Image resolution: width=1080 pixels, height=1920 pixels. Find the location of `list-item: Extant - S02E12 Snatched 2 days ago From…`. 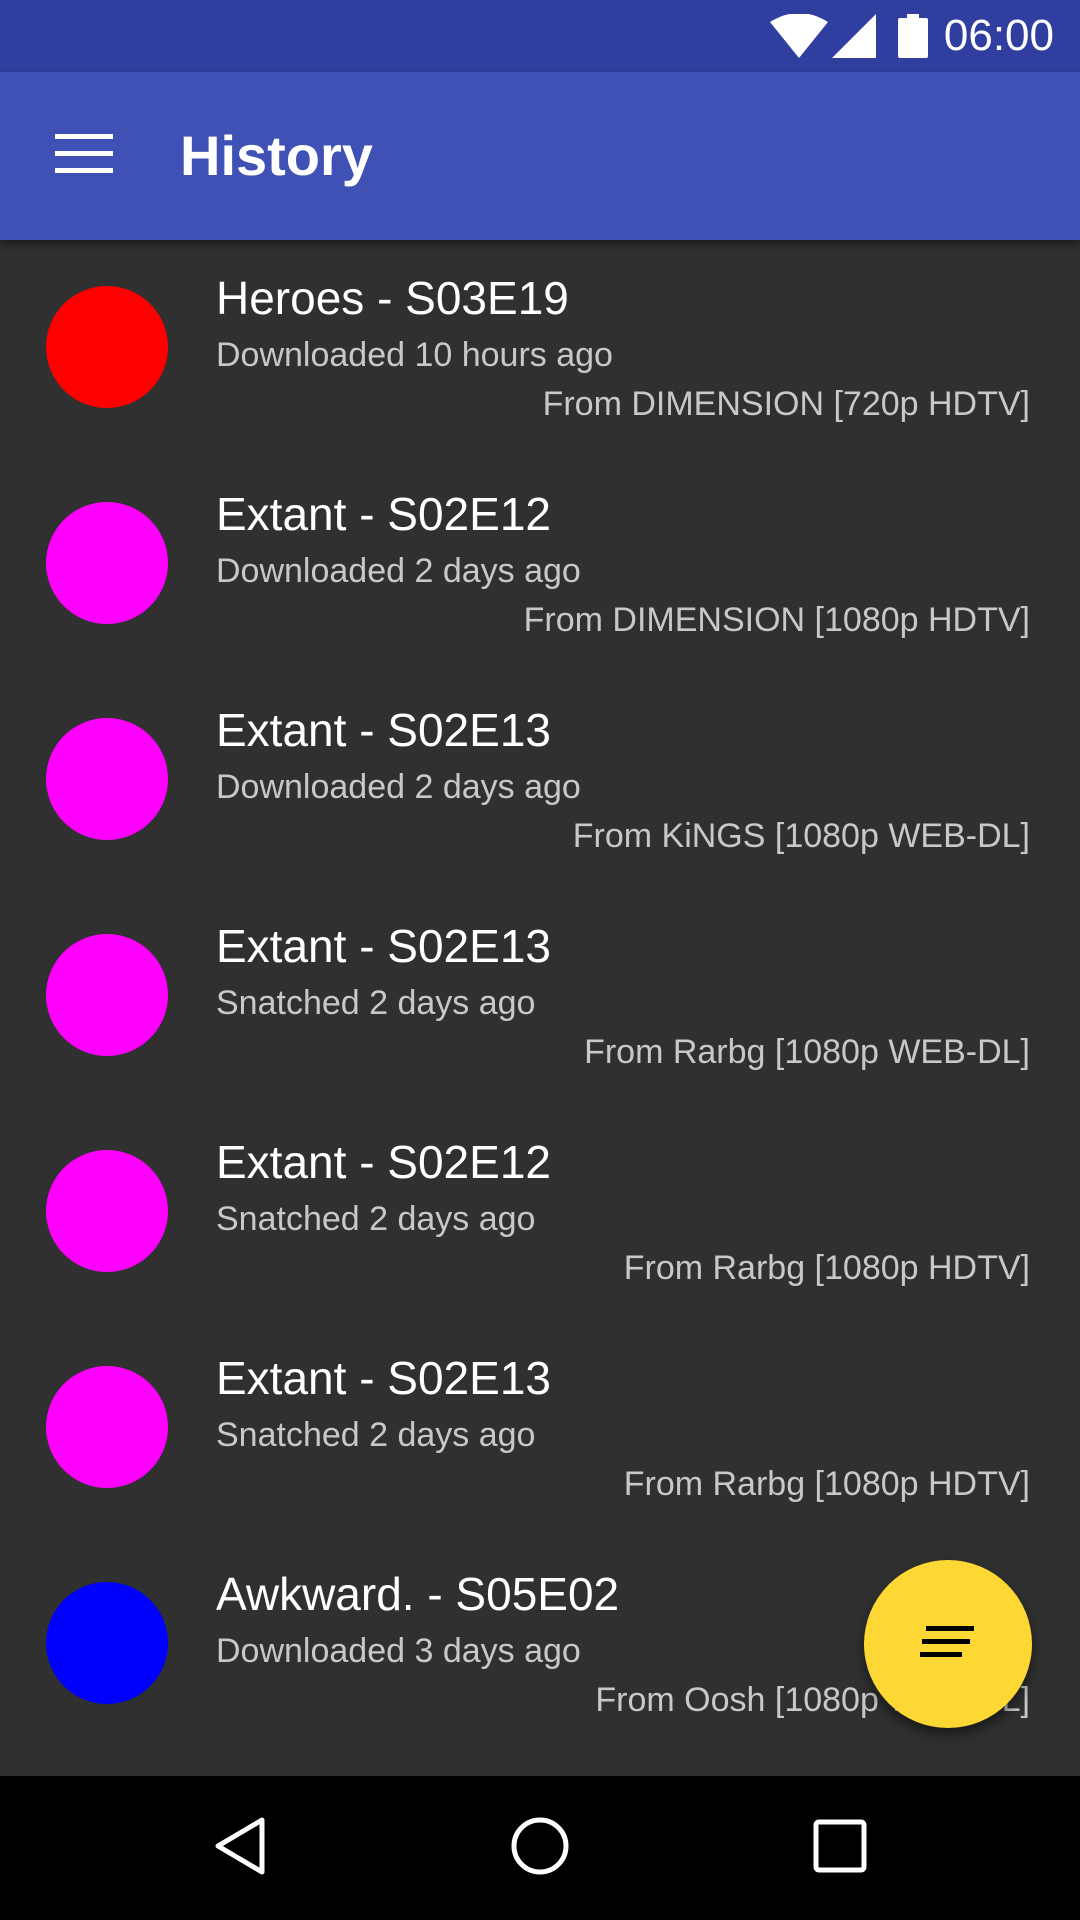

list-item: Extant - S02E12 Snatched 2 days ago From… is located at coordinates (540, 1212).